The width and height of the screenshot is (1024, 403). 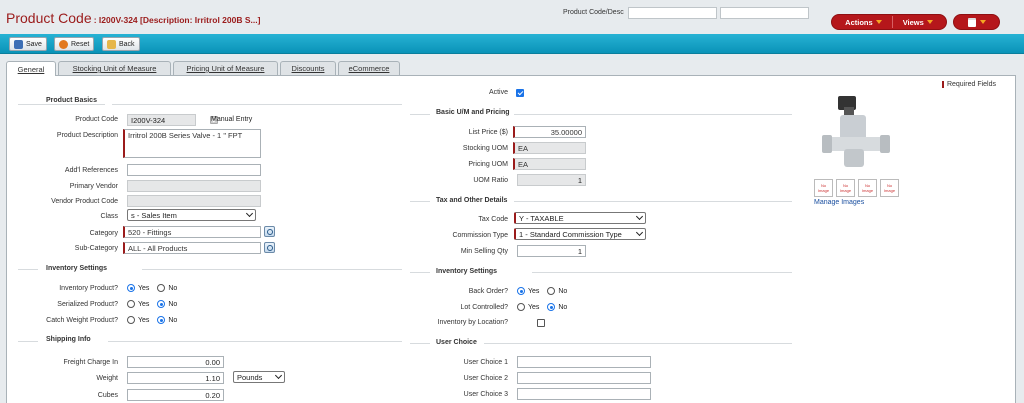 What do you see at coordinates (161, 304) in the screenshot?
I see `serialized-no-radio` at bounding box center [161, 304].